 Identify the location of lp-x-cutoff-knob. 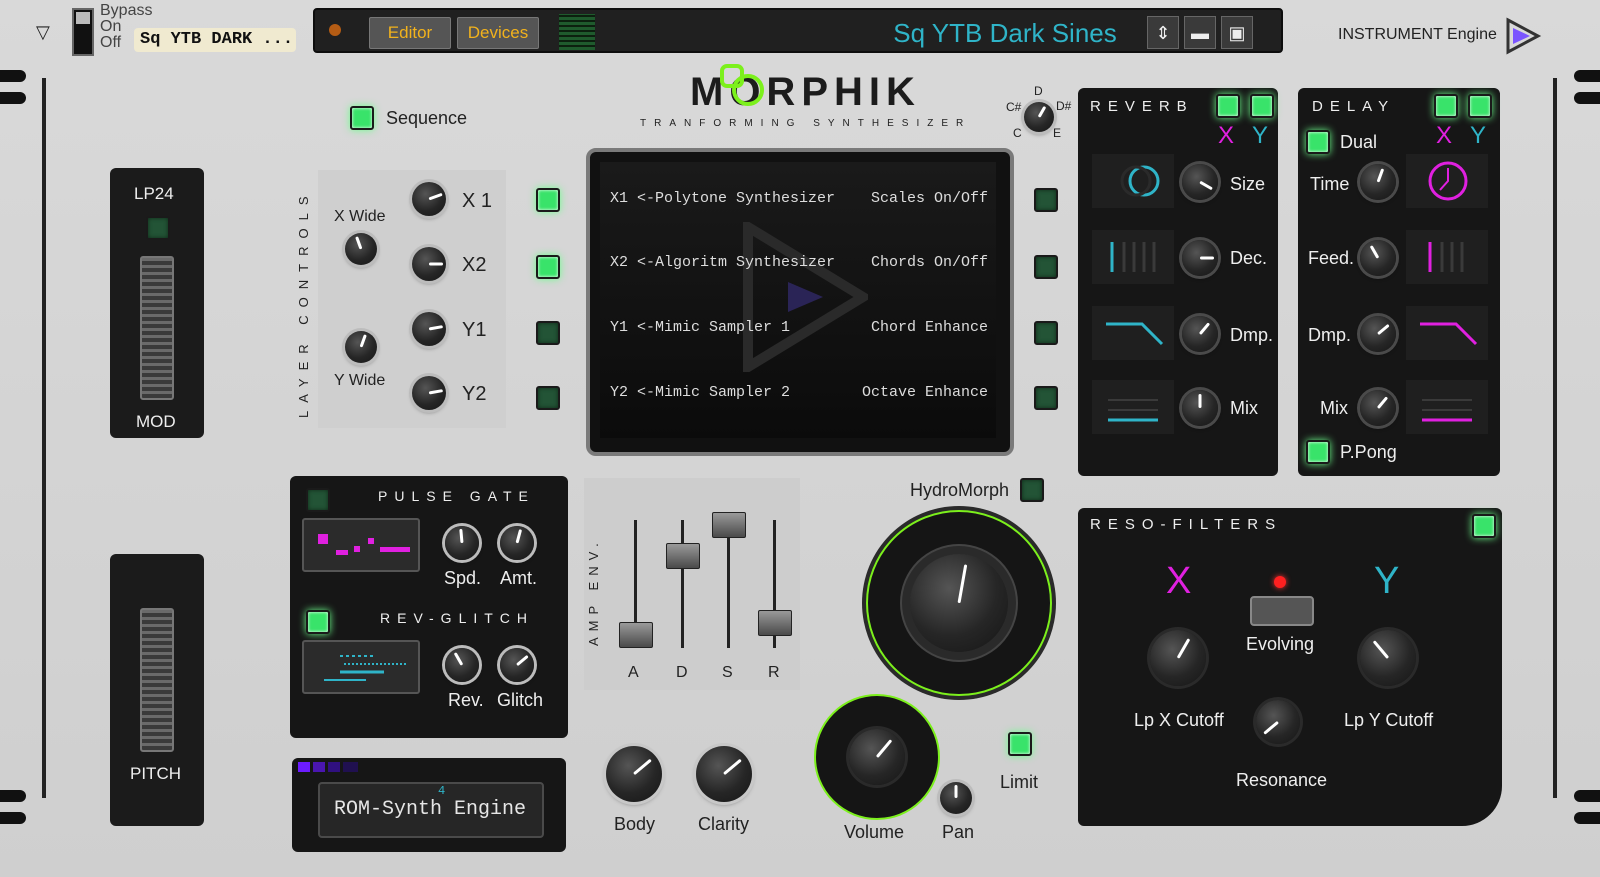
(1178, 658).